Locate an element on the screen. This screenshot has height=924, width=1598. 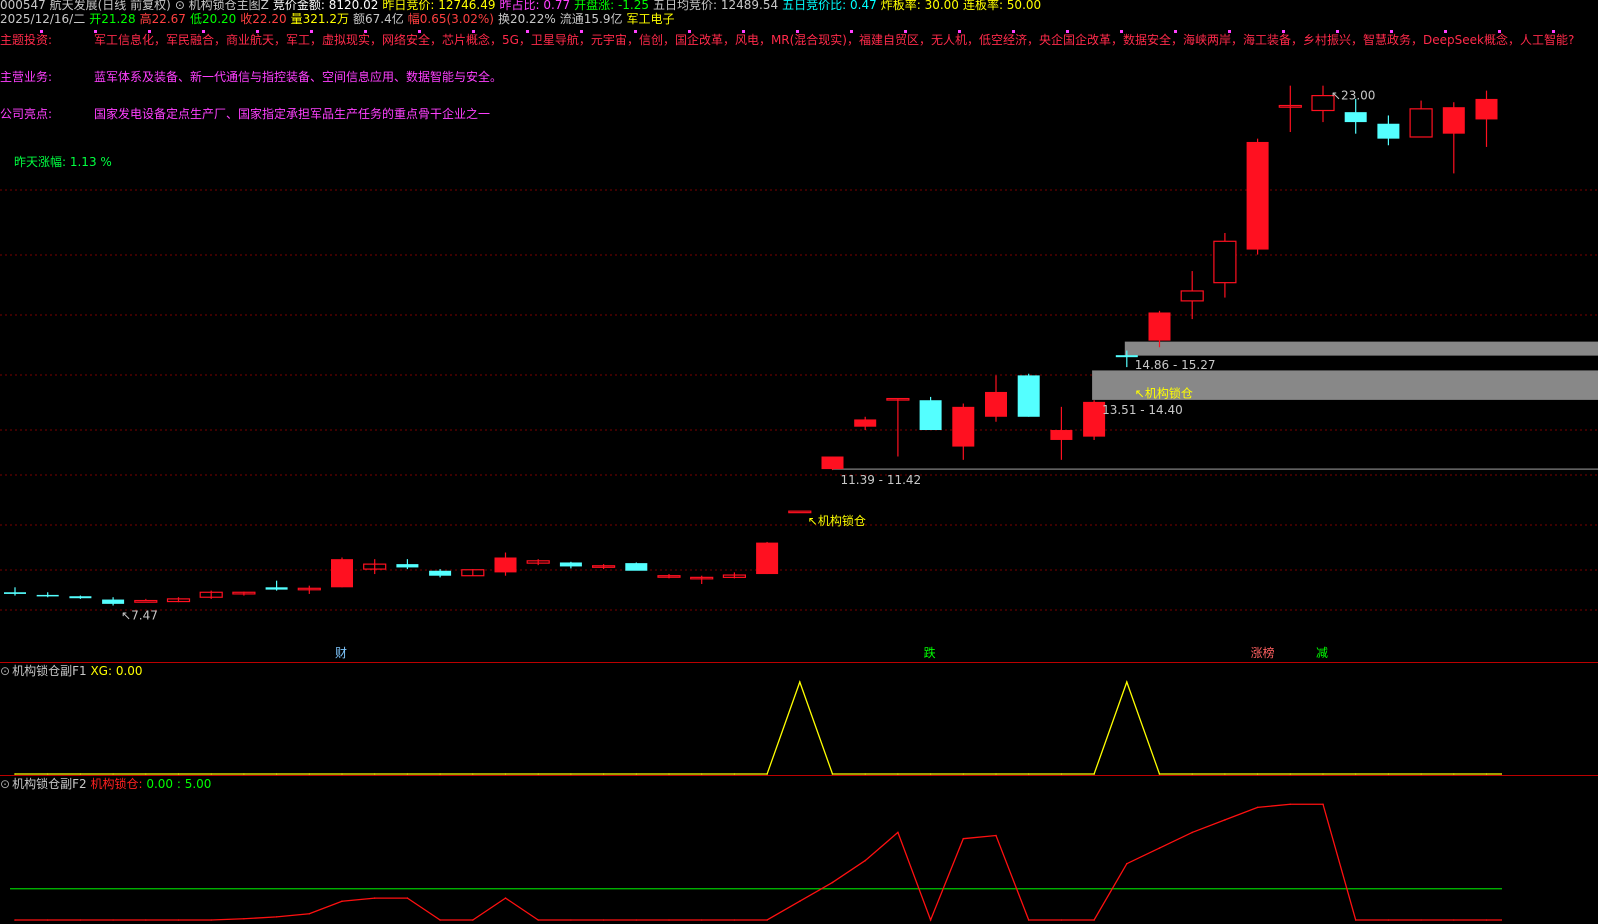
f1-indicator-chart is located at coordinates (799, 727).